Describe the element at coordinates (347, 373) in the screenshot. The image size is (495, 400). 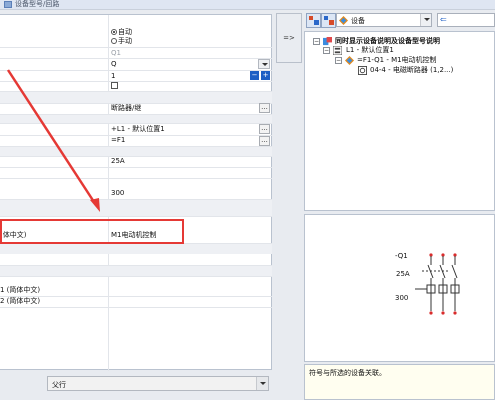
I see `hint-text: 符号与所选的设备关联。` at that location.